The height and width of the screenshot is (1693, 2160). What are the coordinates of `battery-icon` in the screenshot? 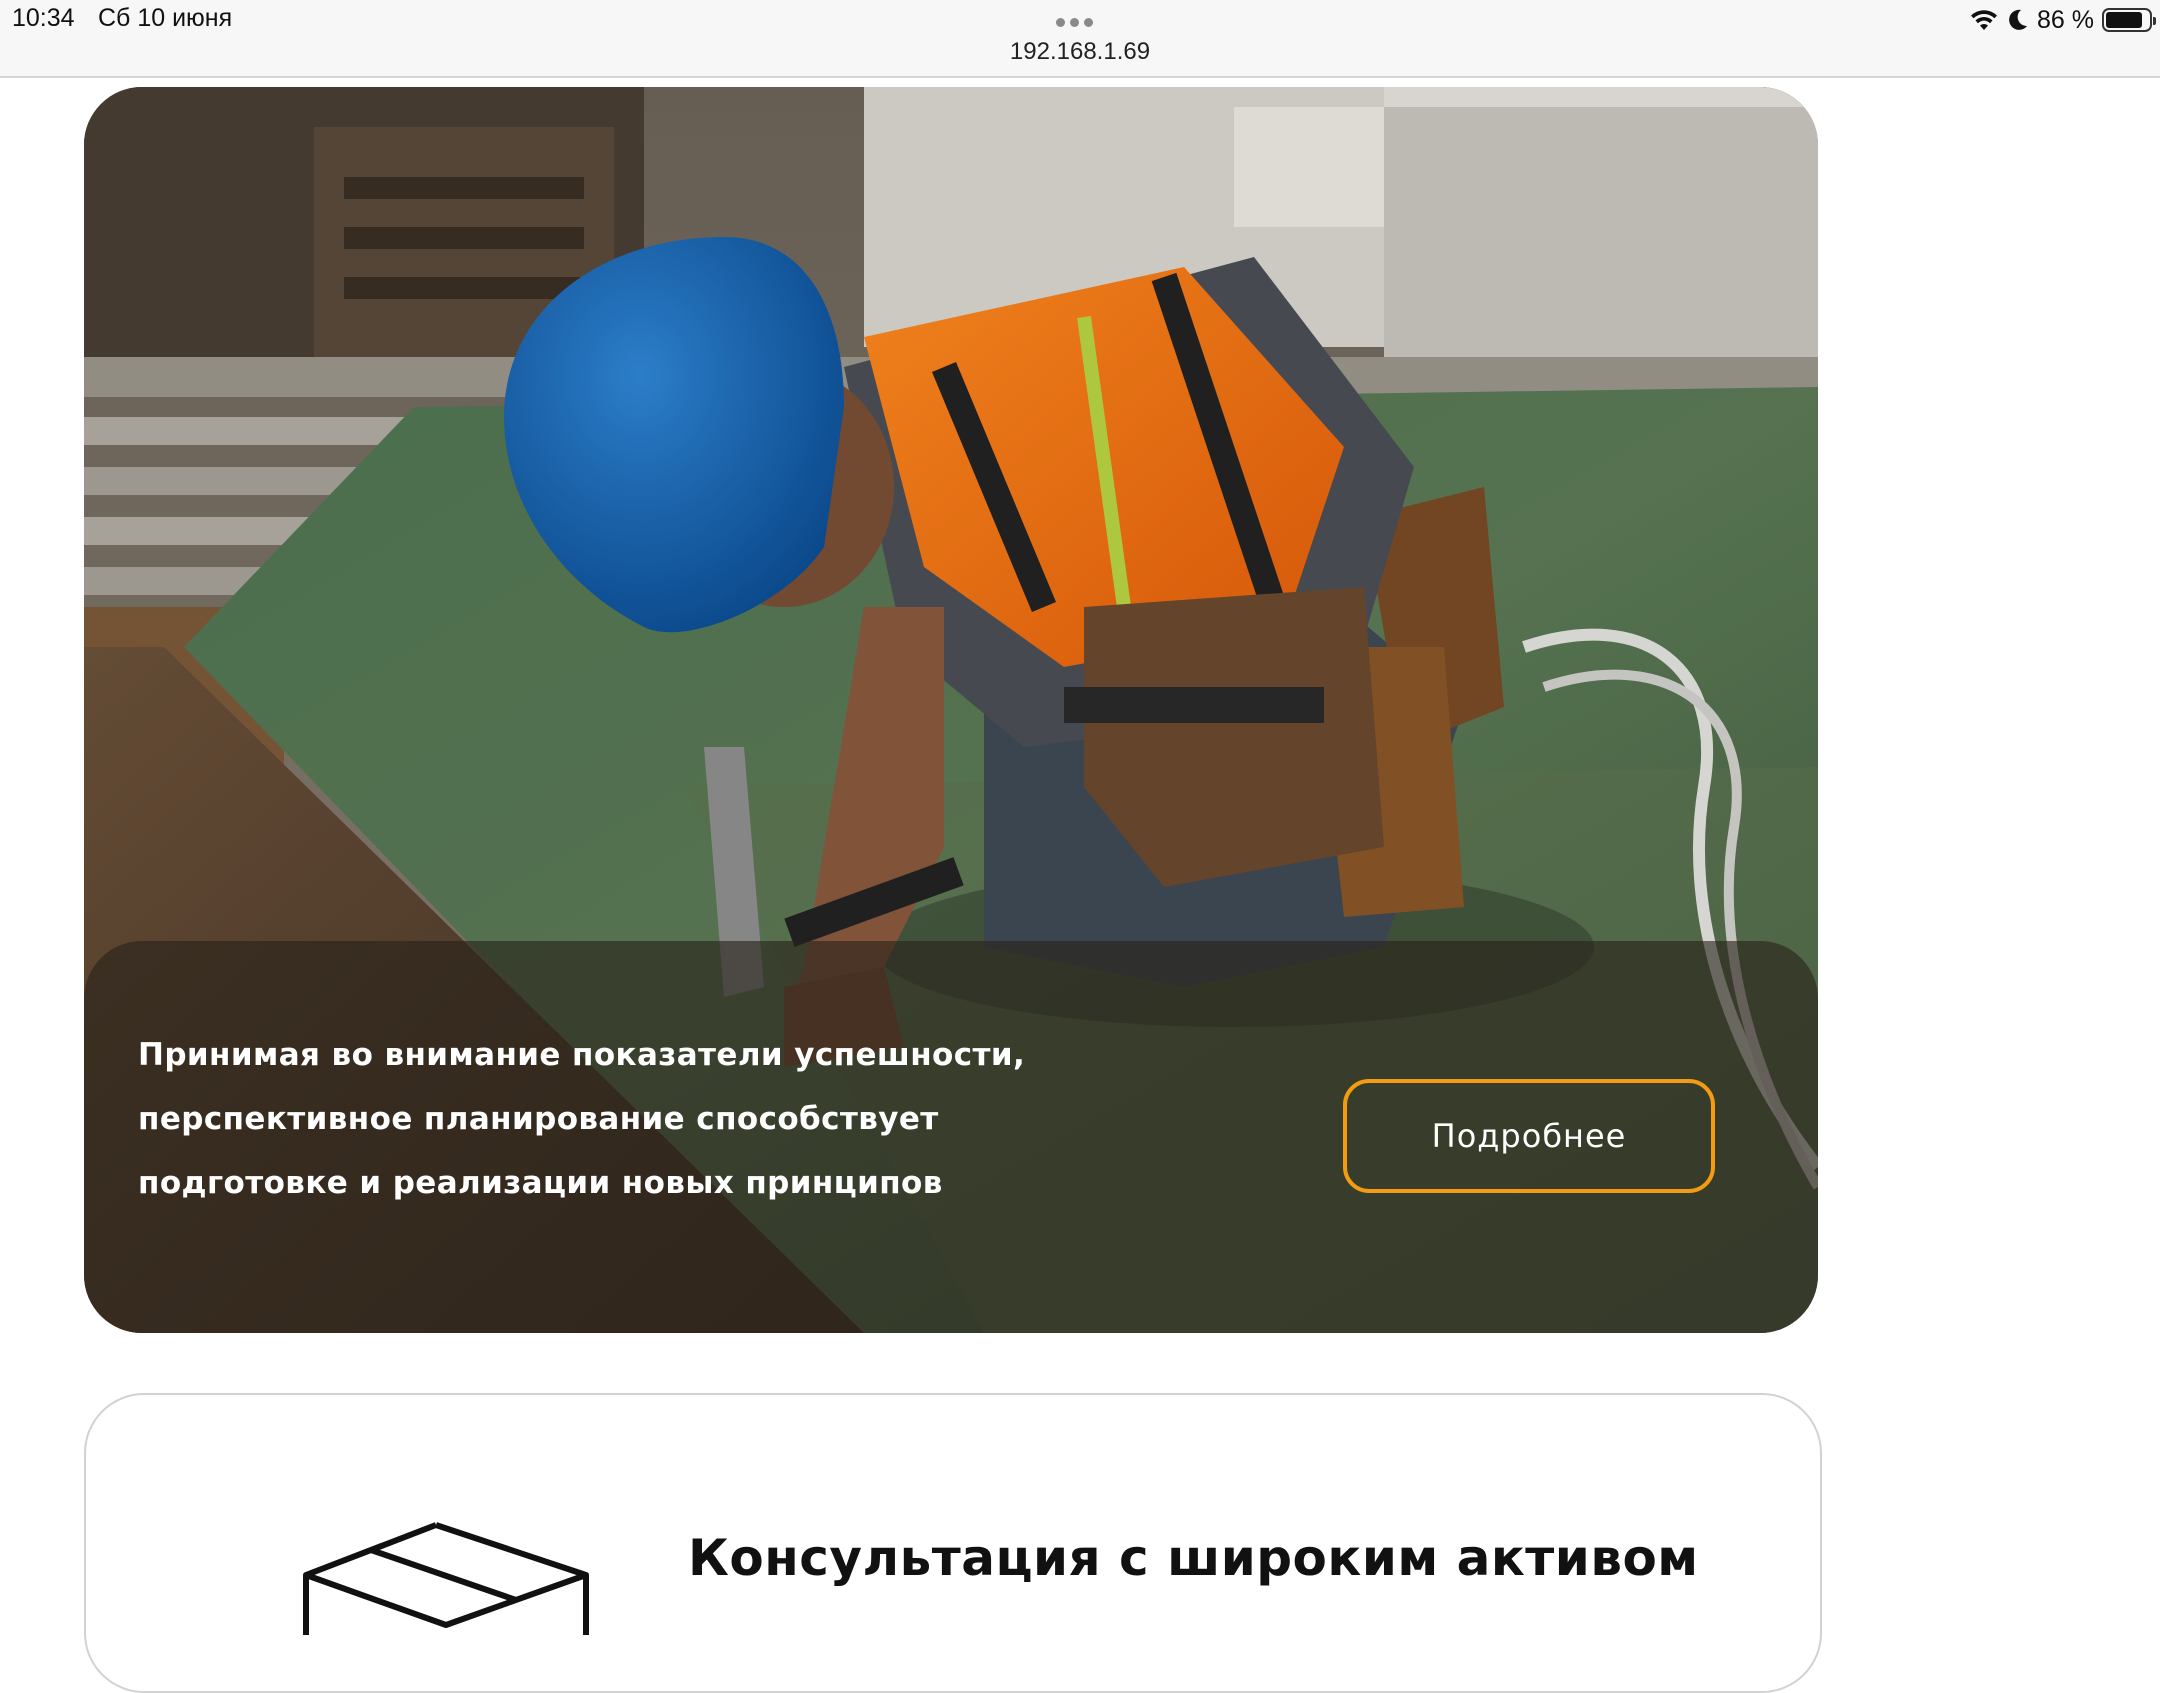 It's located at (2129, 20).